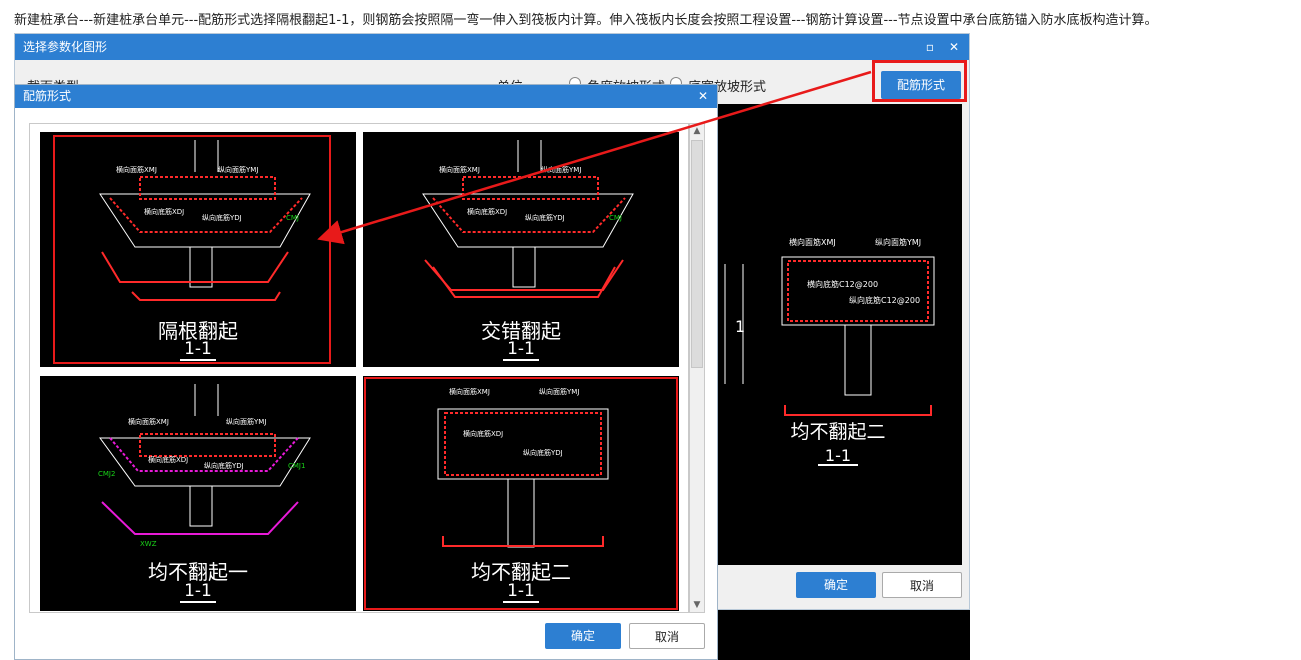 This screenshot has height=660, width=1301. What do you see at coordinates (667, 636) in the screenshot?
I see `inner-cancel-button: 取消` at bounding box center [667, 636].